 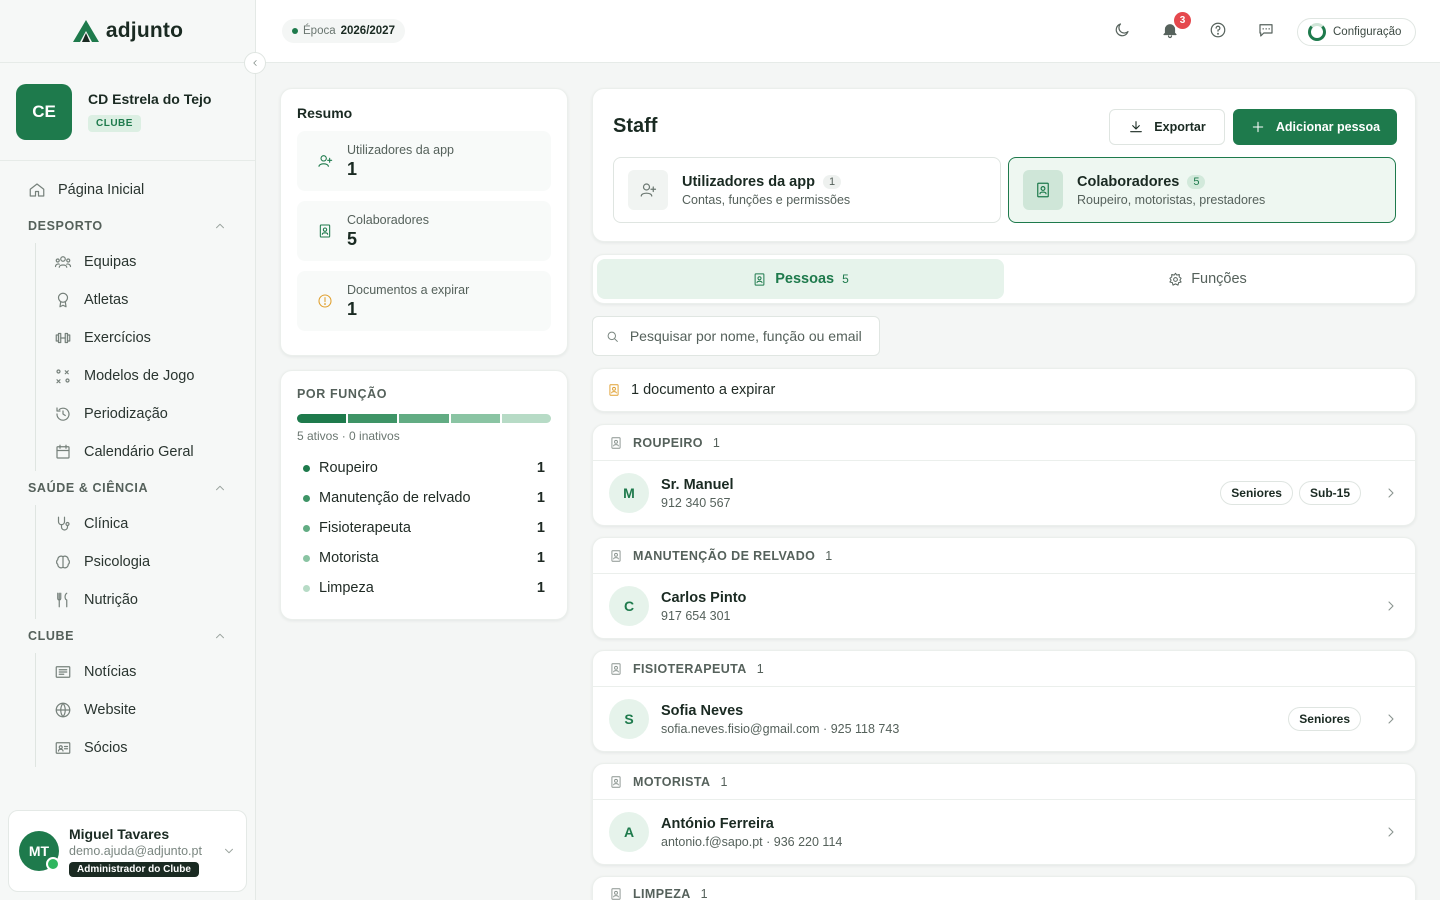 What do you see at coordinates (145, 562) in the screenshot?
I see `sidebar-item-psicologia: Psicologia` at bounding box center [145, 562].